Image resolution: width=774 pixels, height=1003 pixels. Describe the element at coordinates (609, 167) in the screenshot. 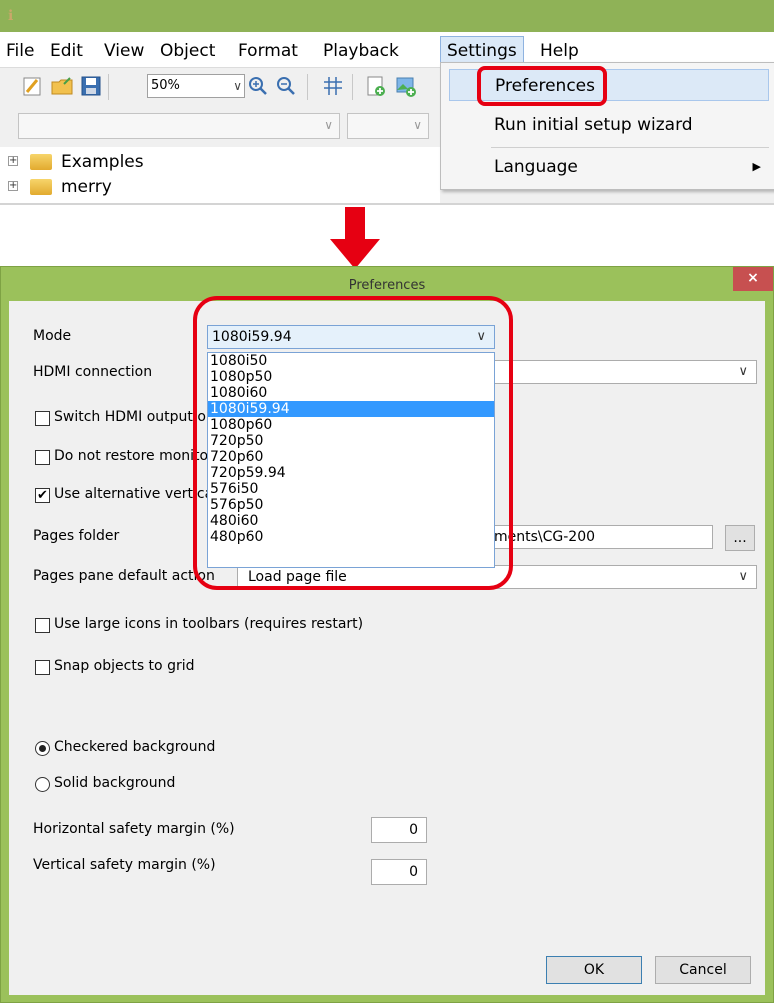

I see `menu-item-language: Language ▶` at that location.